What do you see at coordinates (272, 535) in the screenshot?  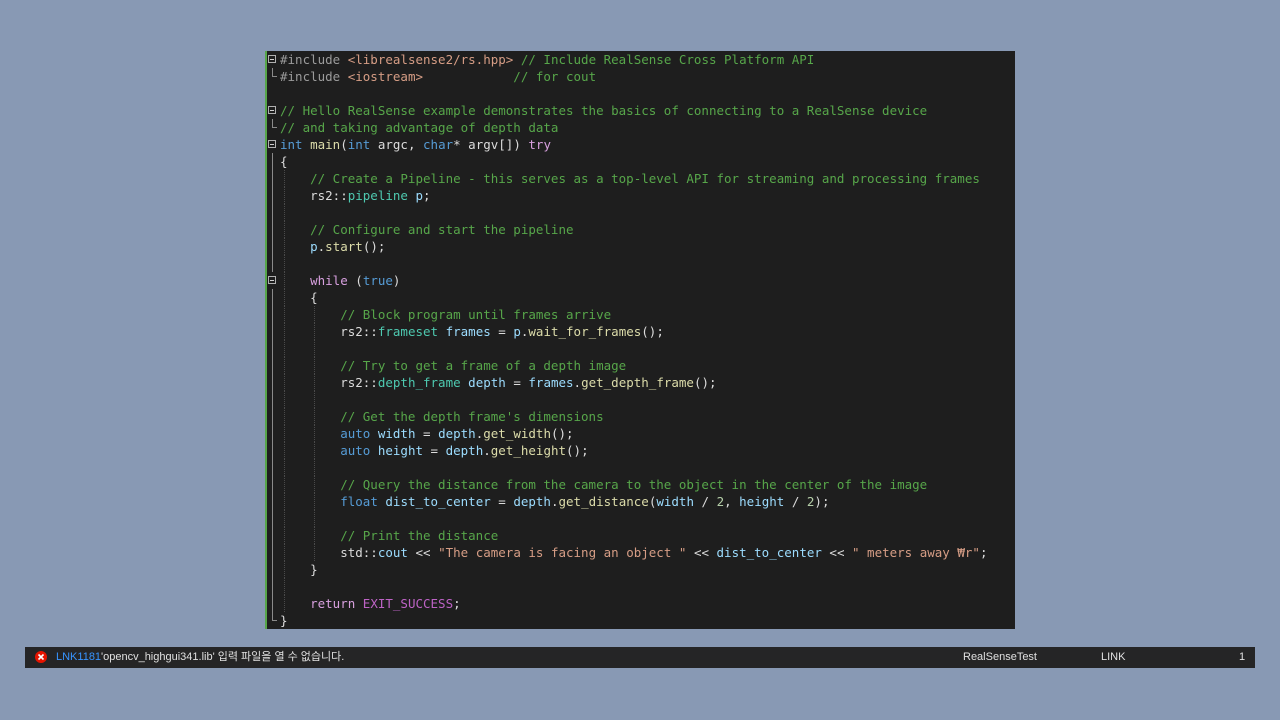 I see `fold-line` at bounding box center [272, 535].